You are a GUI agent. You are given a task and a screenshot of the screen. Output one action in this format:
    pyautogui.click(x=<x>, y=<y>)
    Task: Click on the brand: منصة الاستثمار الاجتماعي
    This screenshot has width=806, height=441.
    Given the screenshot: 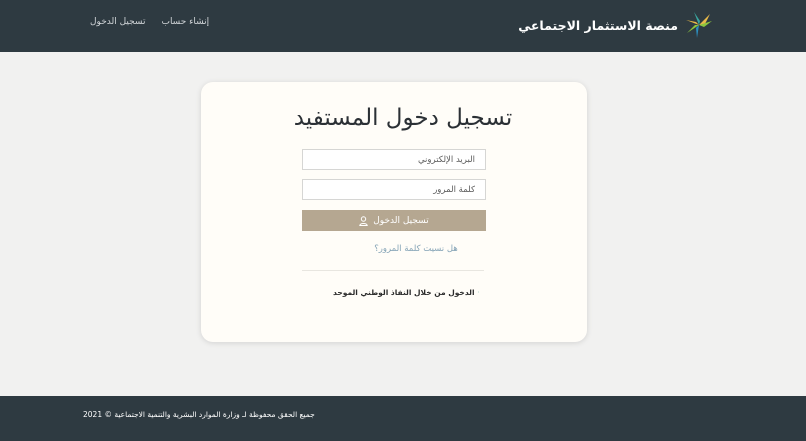 What is the action you would take?
    pyautogui.click(x=616, y=25)
    